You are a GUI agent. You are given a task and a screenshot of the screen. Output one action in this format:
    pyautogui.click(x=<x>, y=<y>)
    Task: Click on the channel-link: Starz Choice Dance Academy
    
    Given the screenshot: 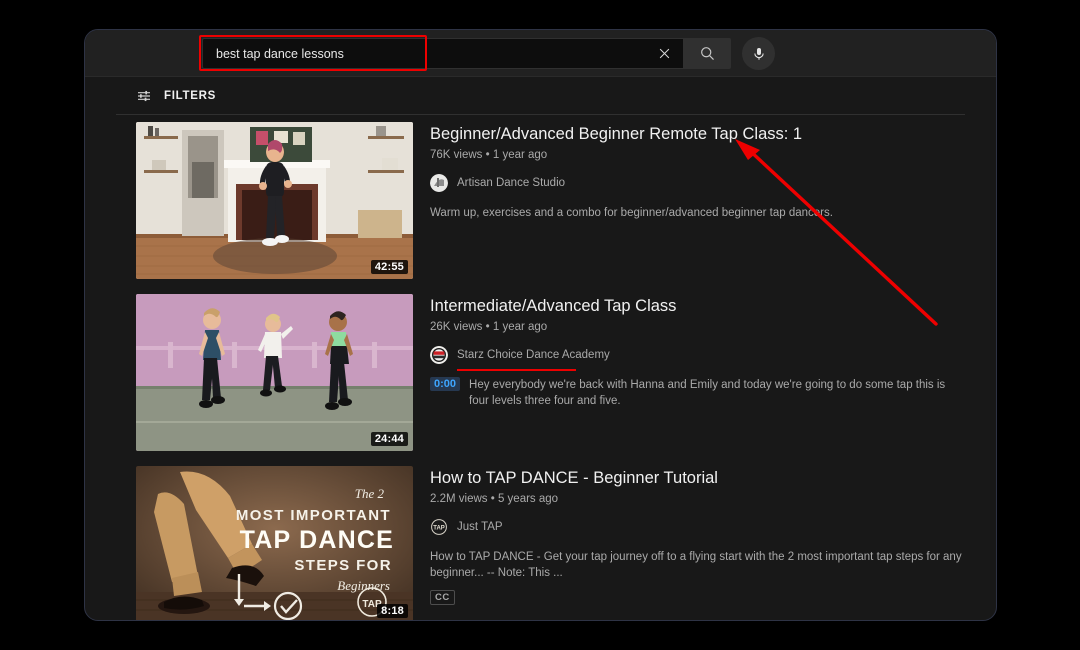 What is the action you would take?
    pyautogui.click(x=520, y=358)
    